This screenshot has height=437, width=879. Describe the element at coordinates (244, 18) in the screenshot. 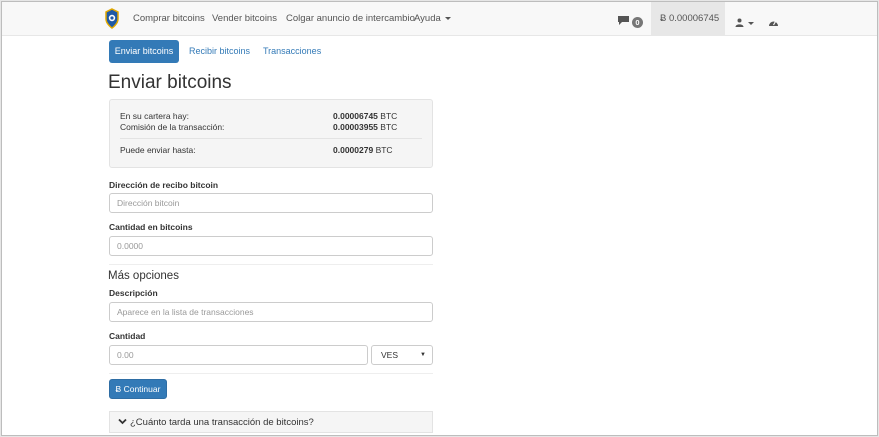

I see `nav-vender: Vender bitcoins` at that location.